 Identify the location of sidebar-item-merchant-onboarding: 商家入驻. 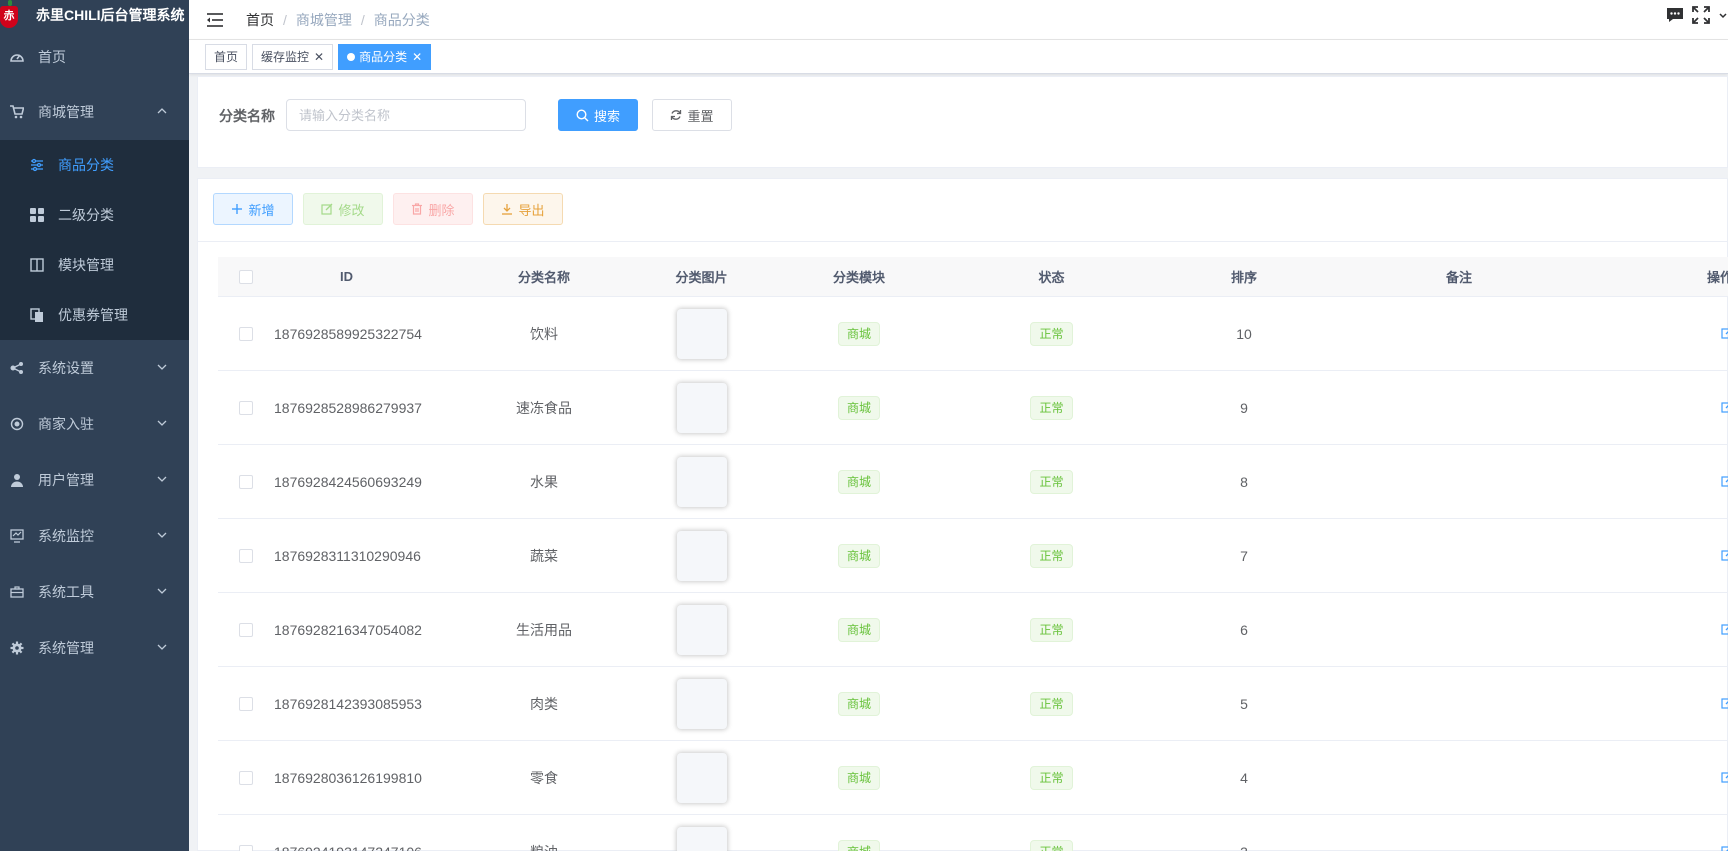
(94, 424).